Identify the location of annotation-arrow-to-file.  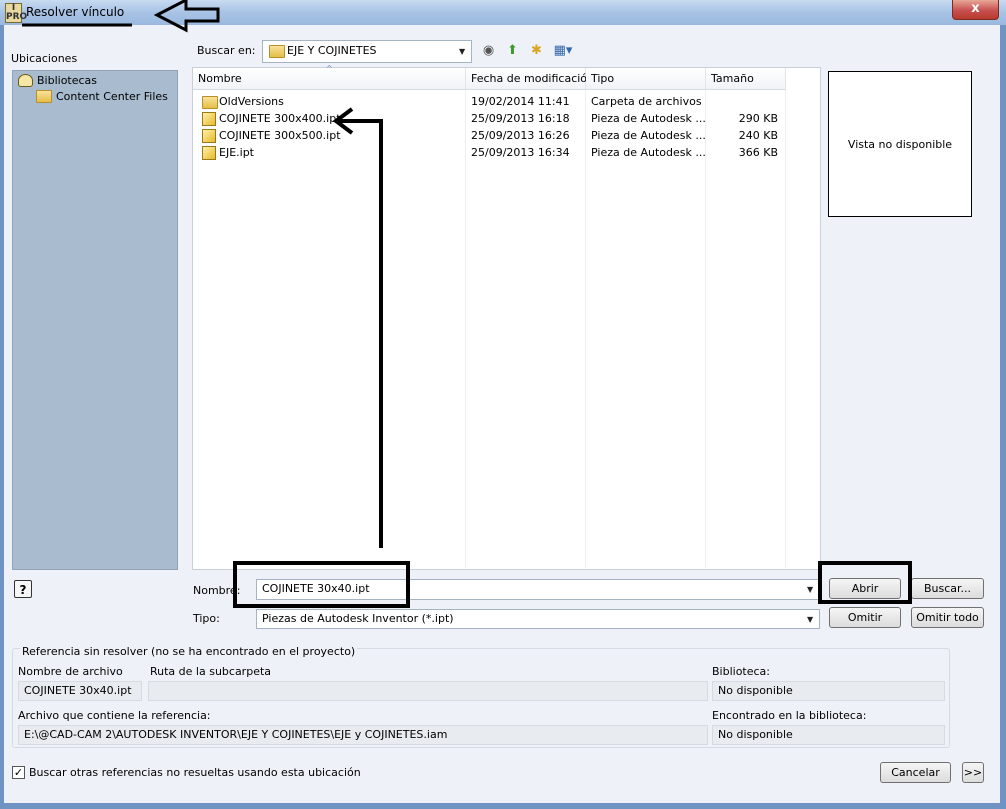
(360, 333).